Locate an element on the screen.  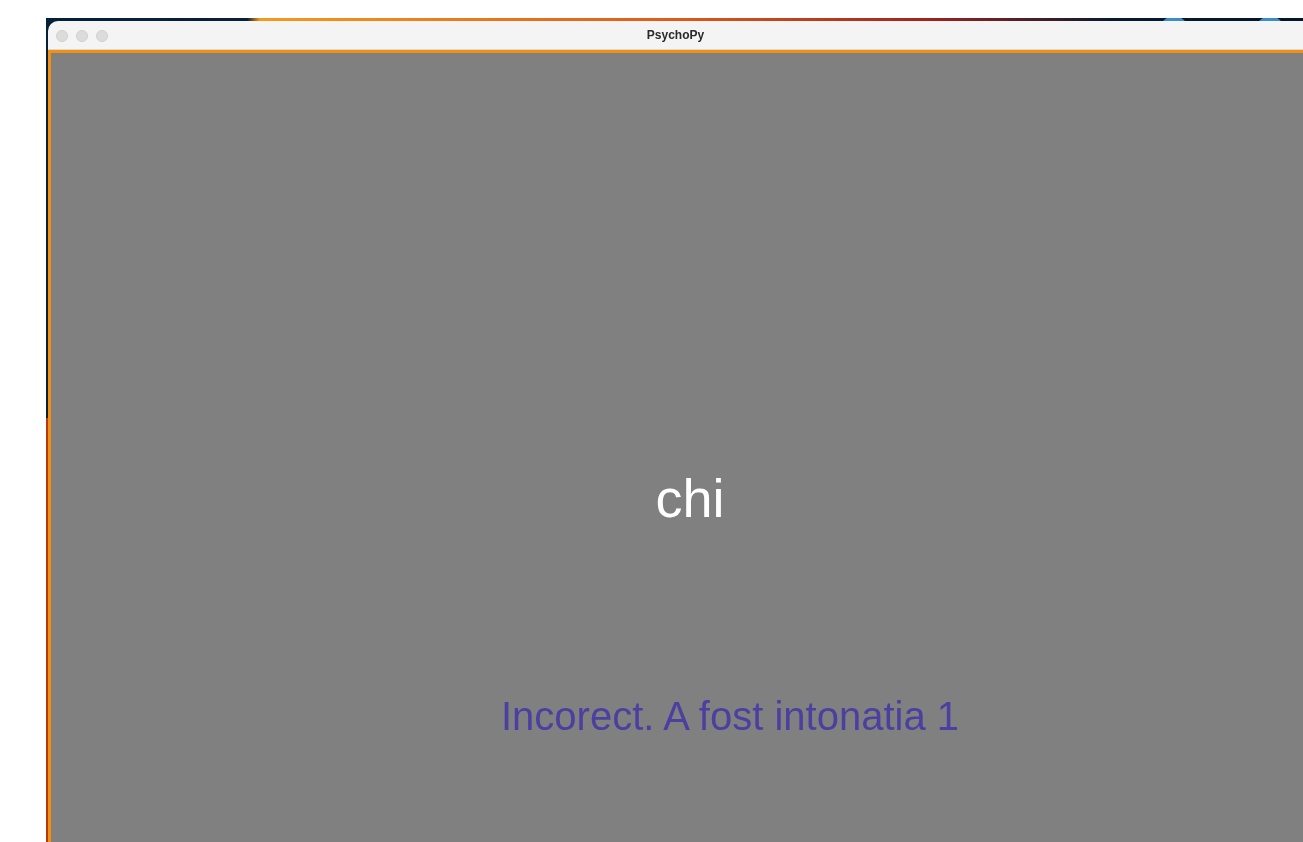
close-button is located at coordinates (62, 36).